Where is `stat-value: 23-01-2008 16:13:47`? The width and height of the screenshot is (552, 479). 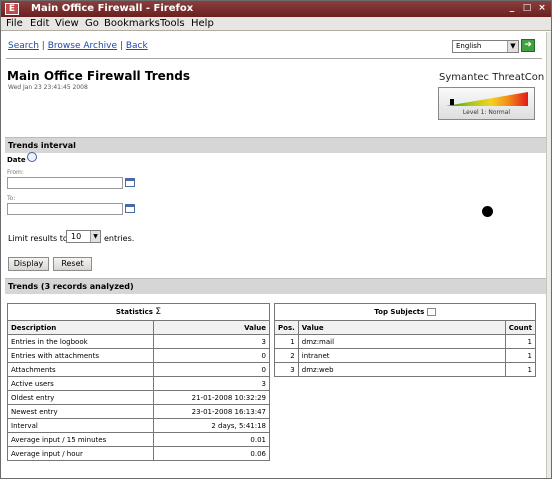
stat-value: 23-01-2008 16:13:47 is located at coordinates (211, 411).